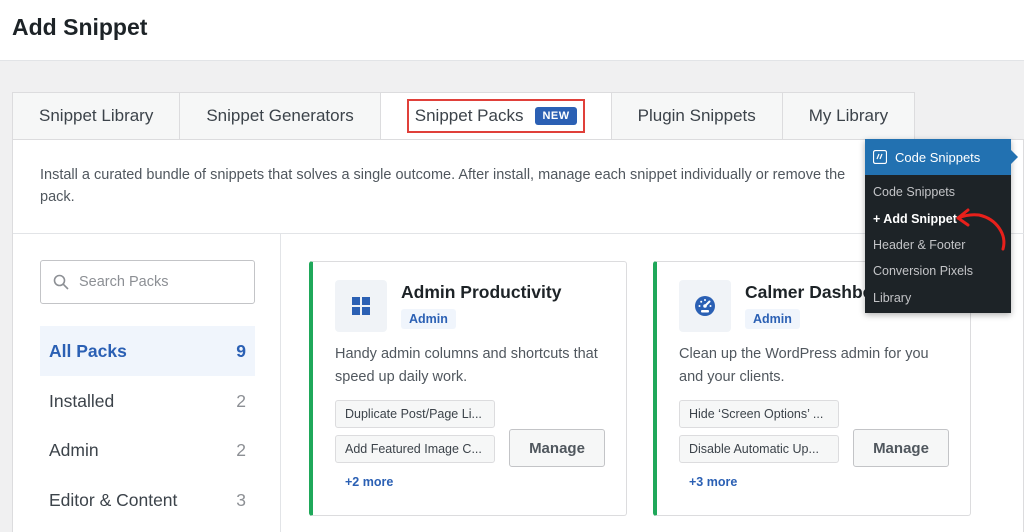 This screenshot has width=1024, height=532. Describe the element at coordinates (147, 351) in the screenshot. I see `category-all-packs: All Packs 9` at that location.